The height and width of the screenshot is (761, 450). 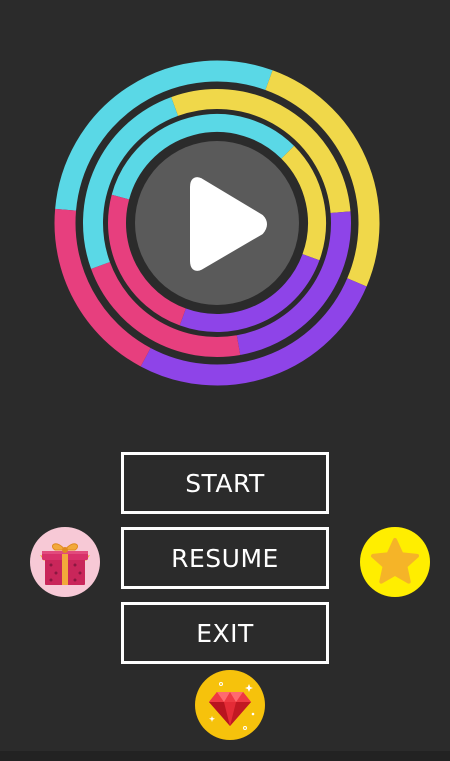 I want to click on resume-button-label: RESUME, so click(x=225, y=558).